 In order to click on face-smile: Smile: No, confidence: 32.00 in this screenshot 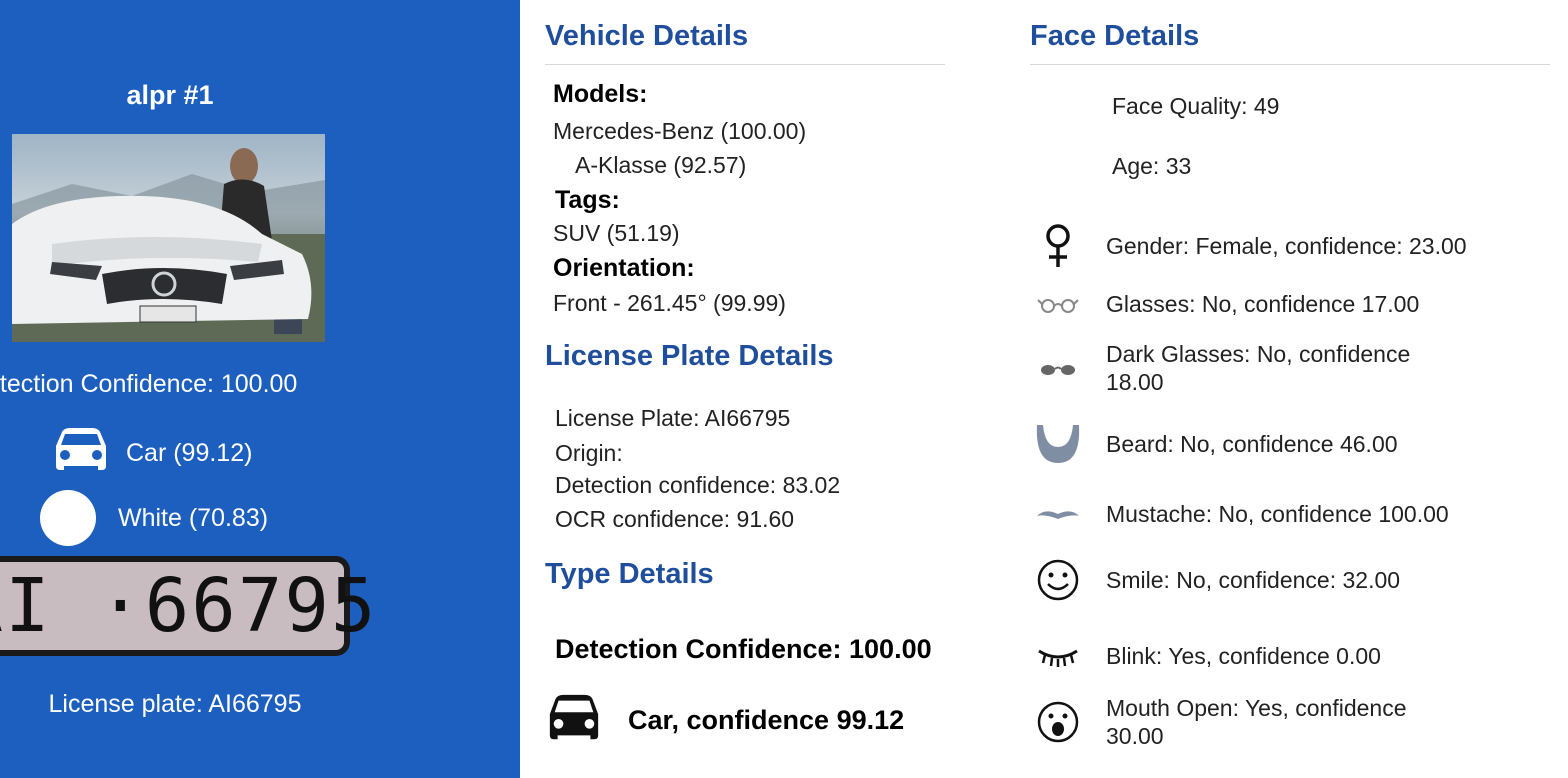, I will do `click(1253, 580)`.